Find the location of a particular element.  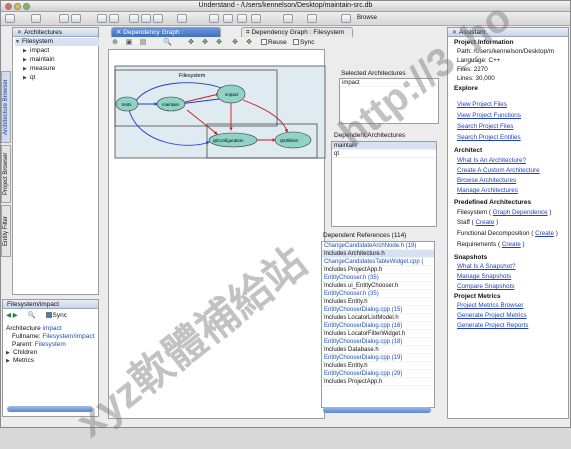

new-db-icon is located at coordinates (10, 18).